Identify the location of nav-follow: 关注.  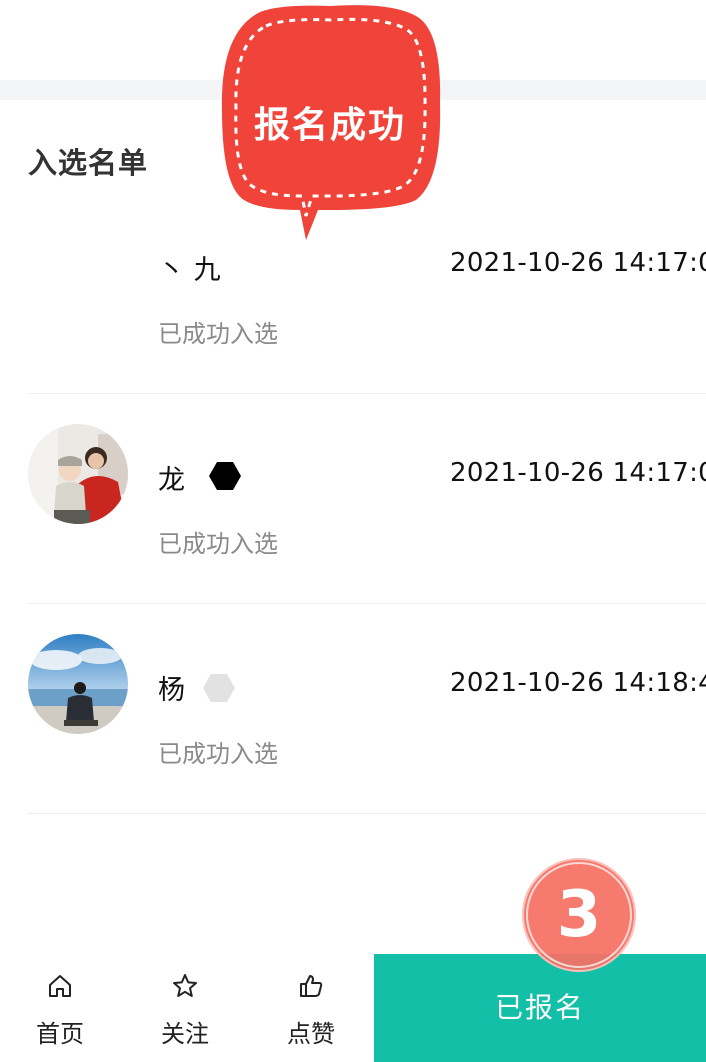
(185, 1010).